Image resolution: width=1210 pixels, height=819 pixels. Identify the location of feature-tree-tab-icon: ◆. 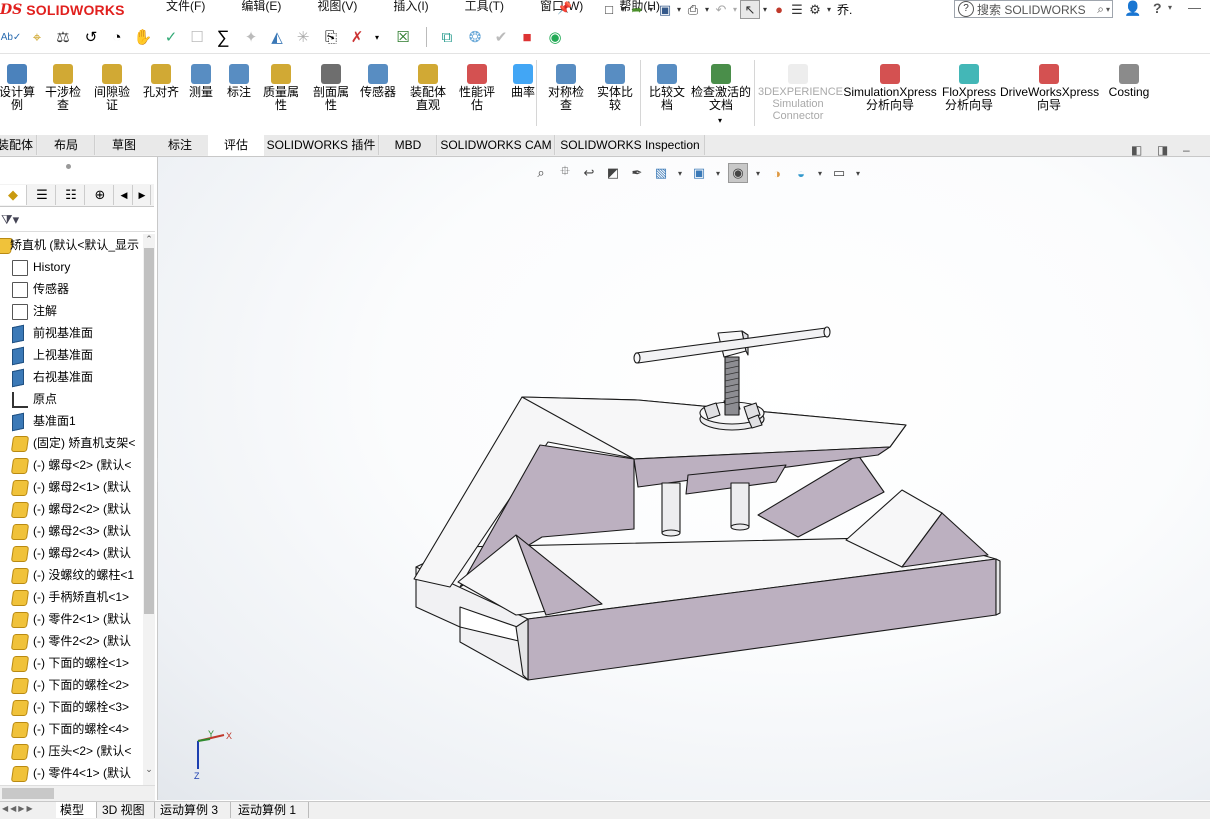
(13, 195).